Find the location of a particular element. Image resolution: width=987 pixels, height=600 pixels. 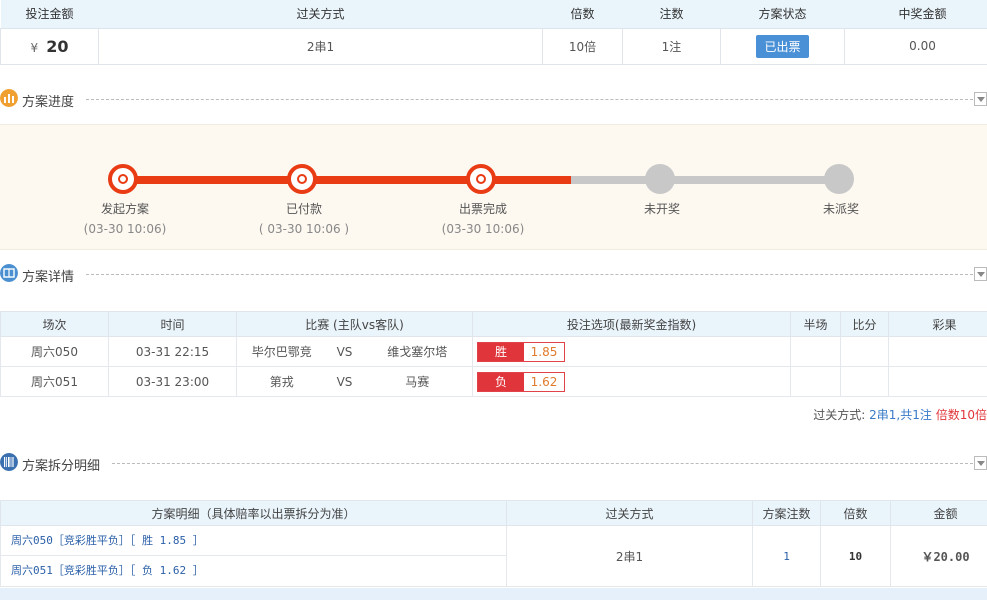

pass-summary-value: 2串1,共1注 is located at coordinates (900, 415).